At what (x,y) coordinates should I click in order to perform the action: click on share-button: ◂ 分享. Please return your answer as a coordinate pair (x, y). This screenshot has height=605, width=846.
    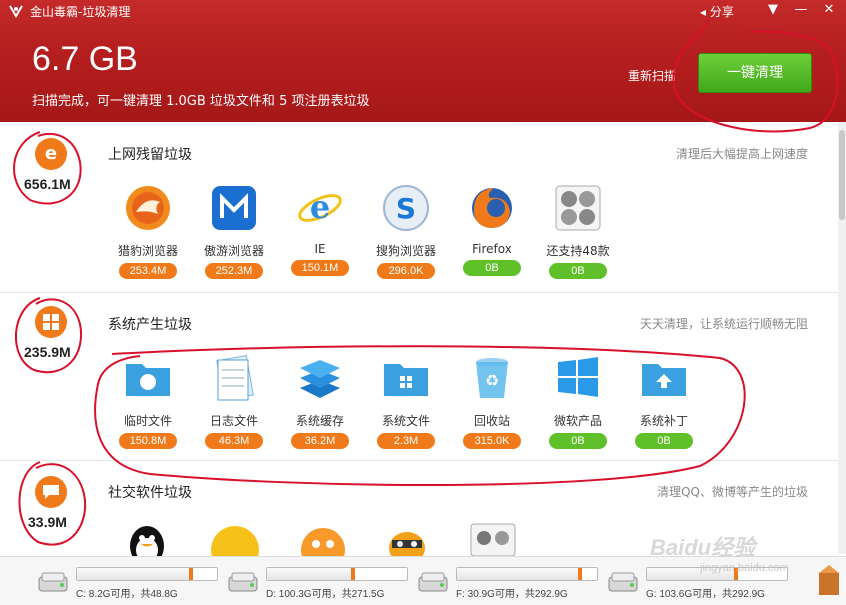
    Looking at the image, I should click on (717, 11).